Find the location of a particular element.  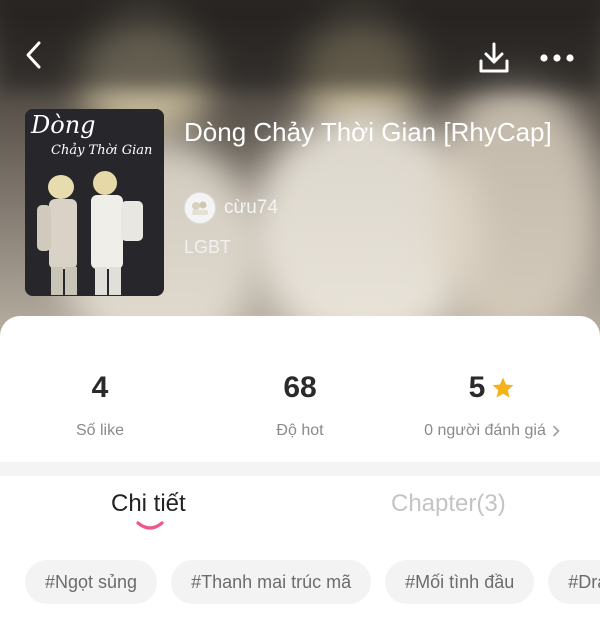

stat-likes: 4 Số like is located at coordinates (100, 403).